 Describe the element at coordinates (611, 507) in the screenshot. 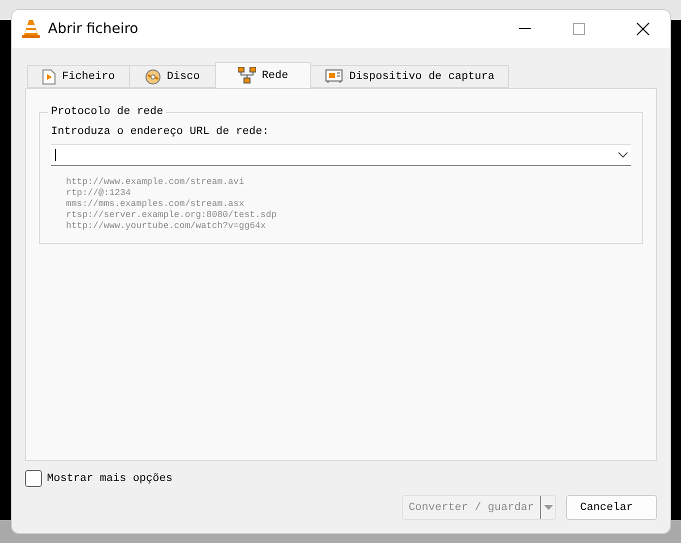

I see `cancel-button: Cancelar` at that location.